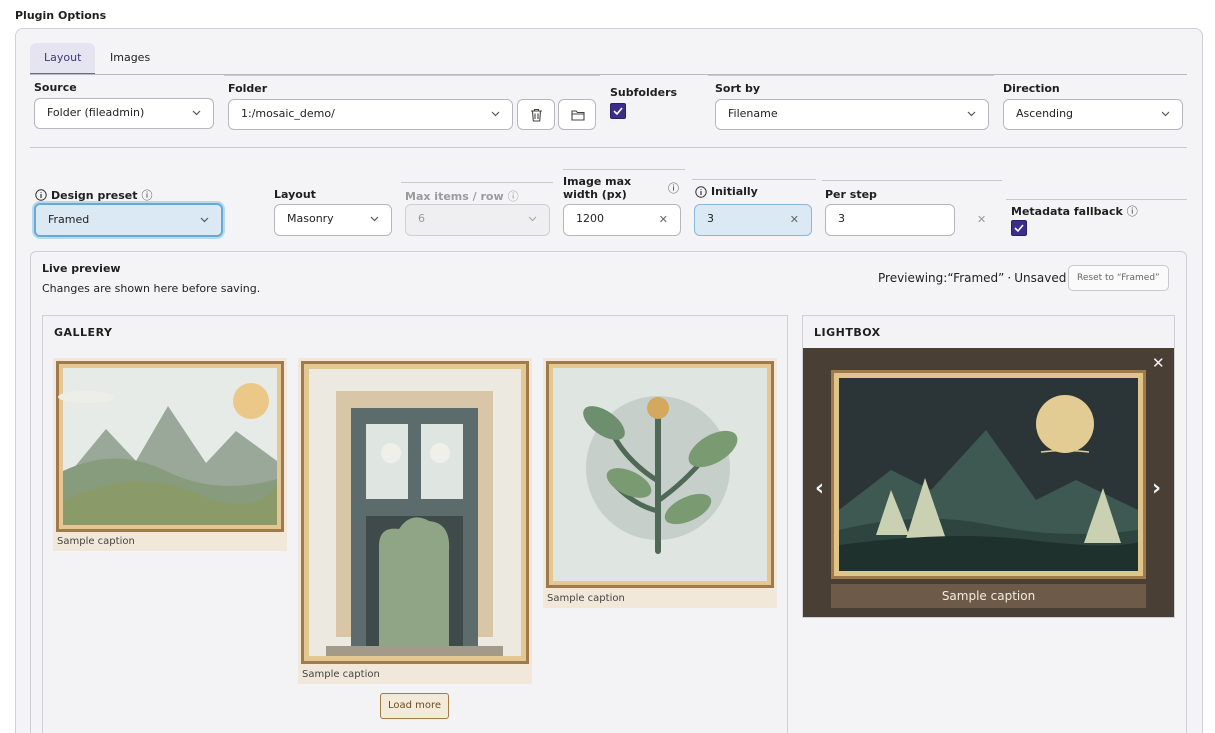 The width and height of the screenshot is (1215, 733). I want to click on direction-label: Direction, so click(1031, 88).